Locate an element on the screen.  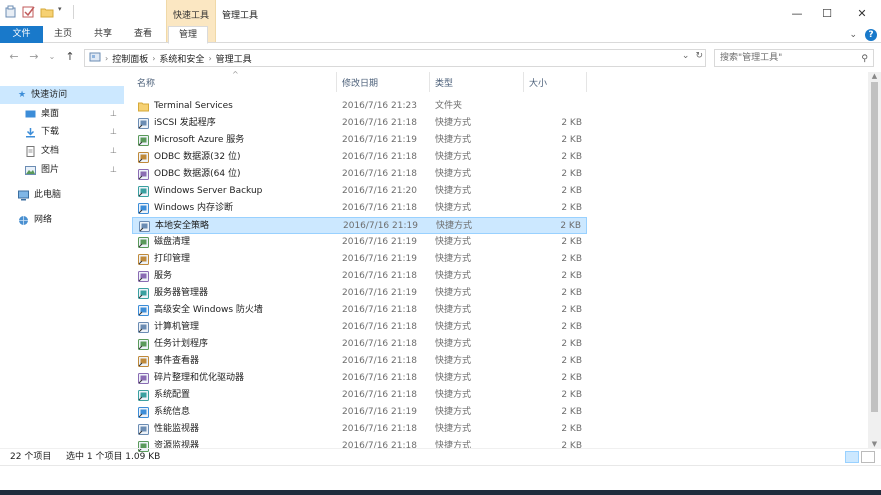
file-name: Terminal Services is located at coordinates (193, 106).